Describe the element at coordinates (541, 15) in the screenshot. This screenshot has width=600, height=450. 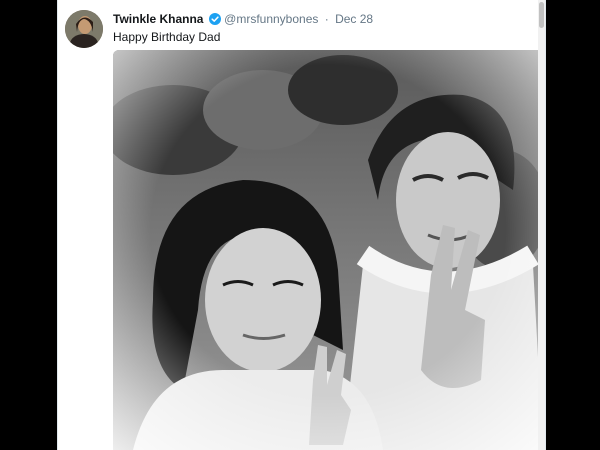
I see `scroll-thumb` at that location.